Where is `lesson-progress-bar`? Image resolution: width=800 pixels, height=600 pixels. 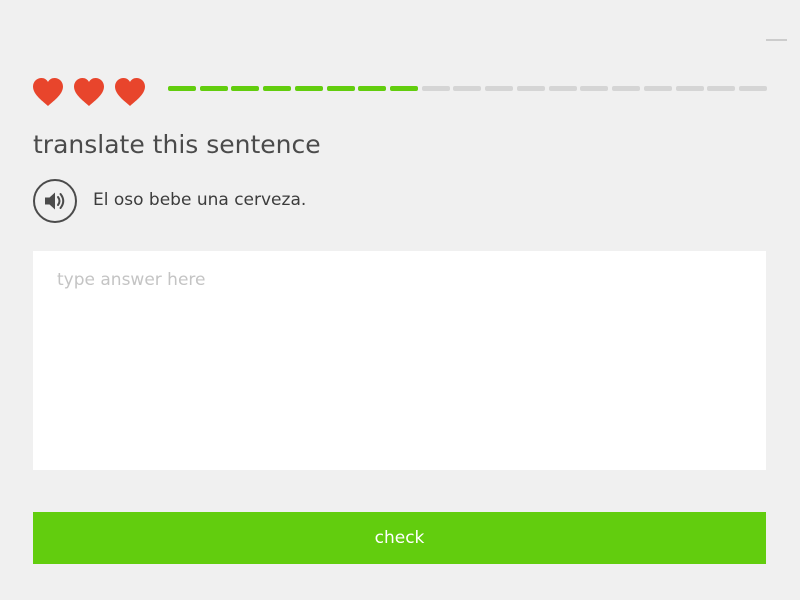 lesson-progress-bar is located at coordinates (467, 88).